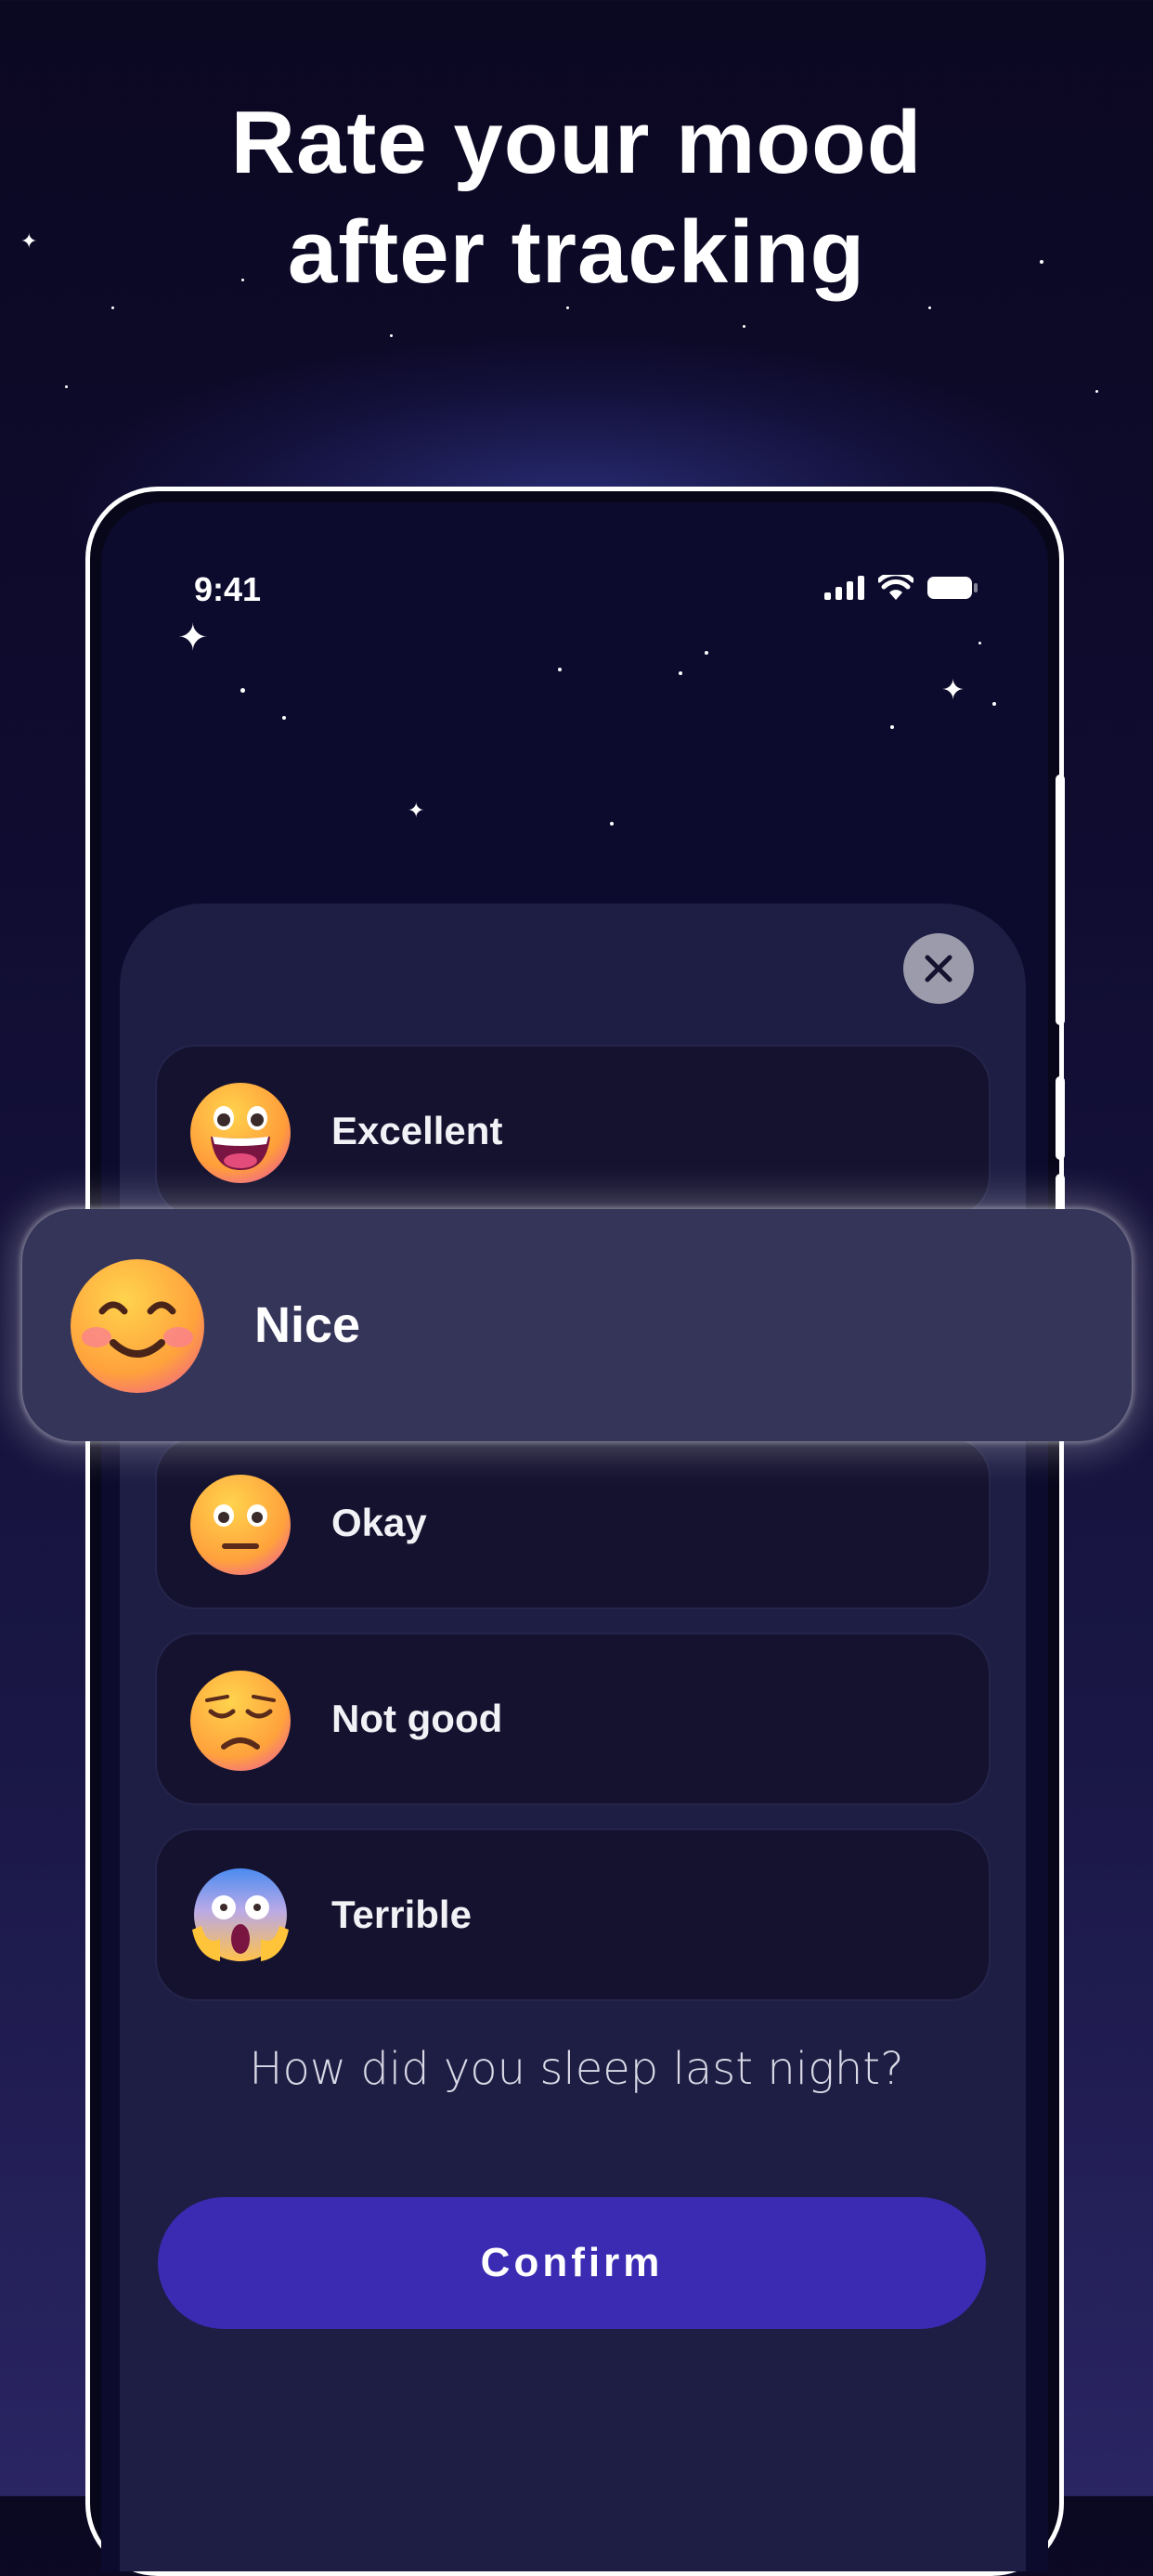 Image resolution: width=1153 pixels, height=2576 pixels. Describe the element at coordinates (137, 1326) in the screenshot. I see `smiling-face-icon` at that location.